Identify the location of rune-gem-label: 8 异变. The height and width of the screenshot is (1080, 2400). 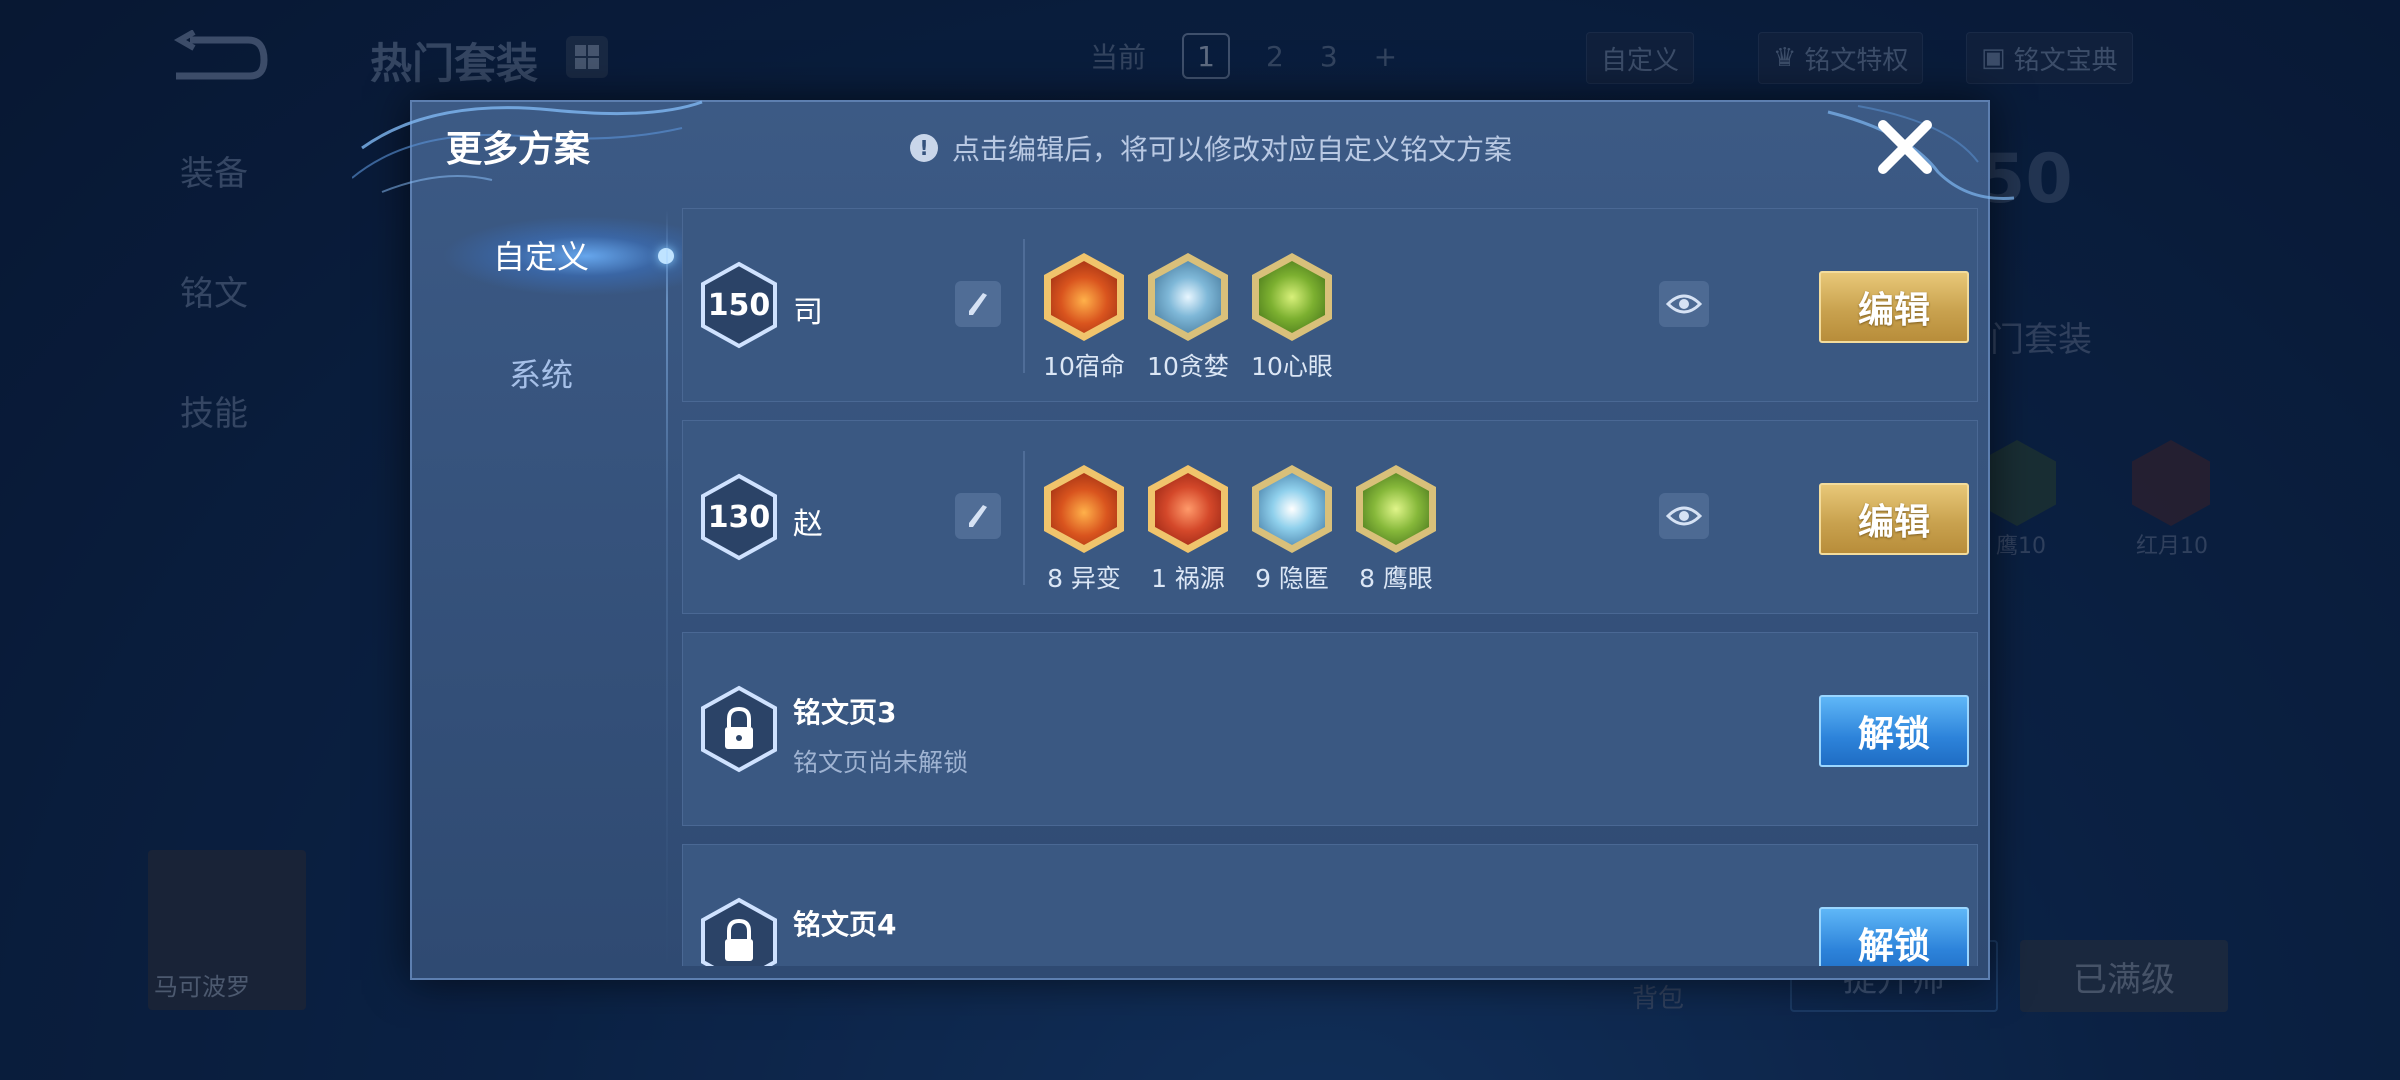
(1084, 578).